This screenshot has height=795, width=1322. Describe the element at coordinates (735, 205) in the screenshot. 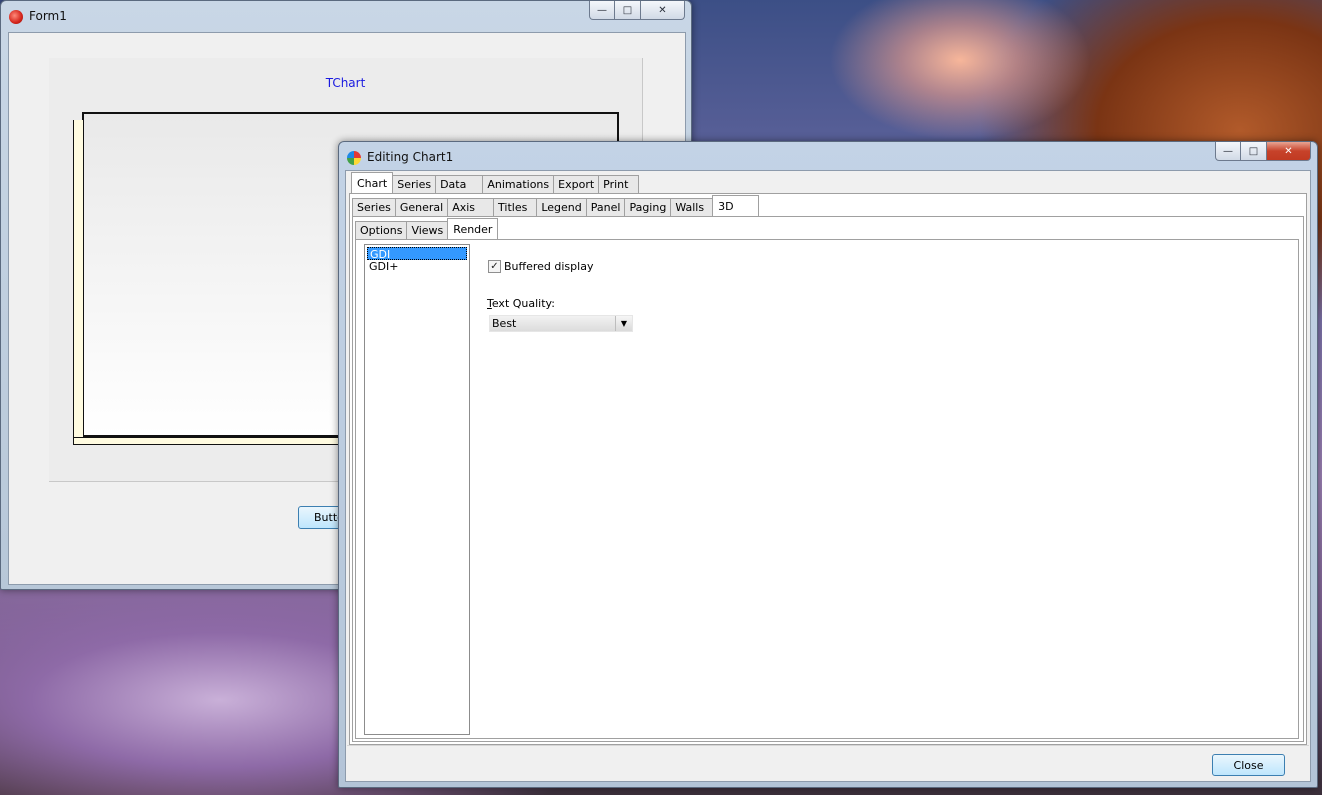

I see `tab-3d: 3D` at that location.